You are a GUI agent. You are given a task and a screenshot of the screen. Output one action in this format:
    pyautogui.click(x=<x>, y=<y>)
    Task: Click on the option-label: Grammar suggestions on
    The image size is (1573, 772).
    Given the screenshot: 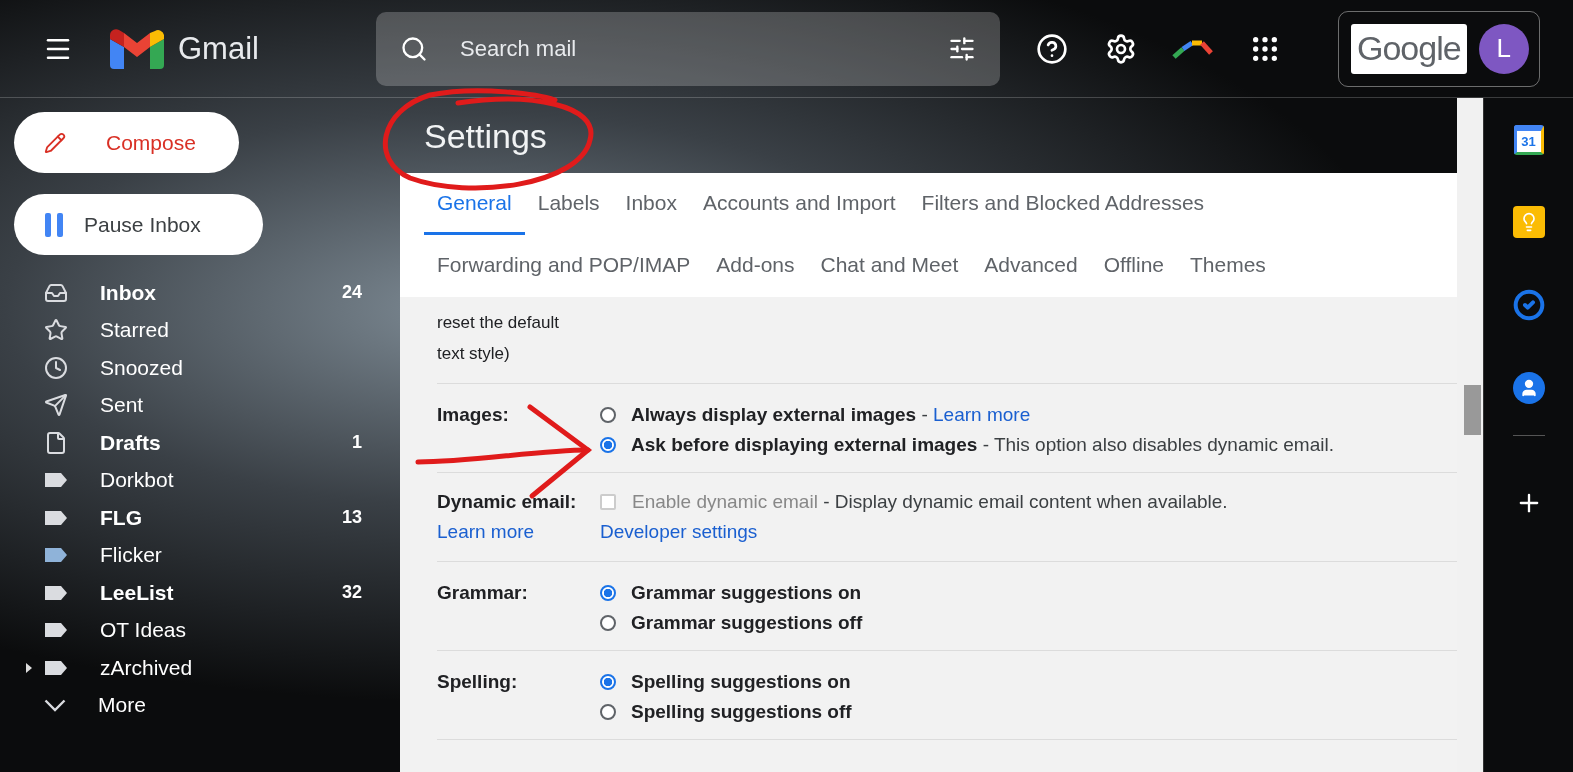 What is the action you would take?
    pyautogui.click(x=746, y=593)
    